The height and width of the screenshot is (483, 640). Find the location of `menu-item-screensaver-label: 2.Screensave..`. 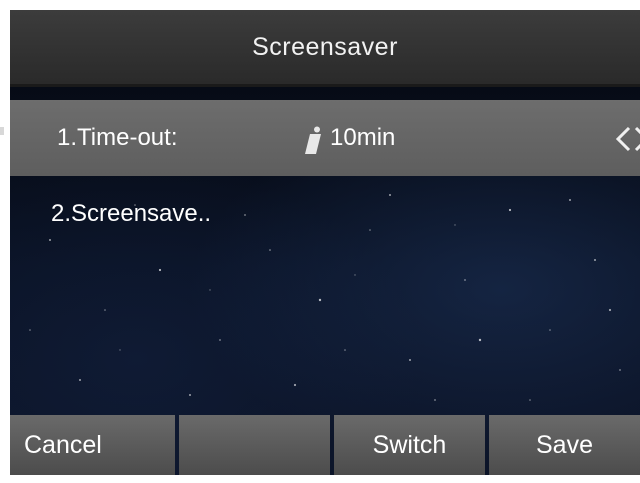

menu-item-screensaver-label: 2.Screensave.. is located at coordinates (131, 213).